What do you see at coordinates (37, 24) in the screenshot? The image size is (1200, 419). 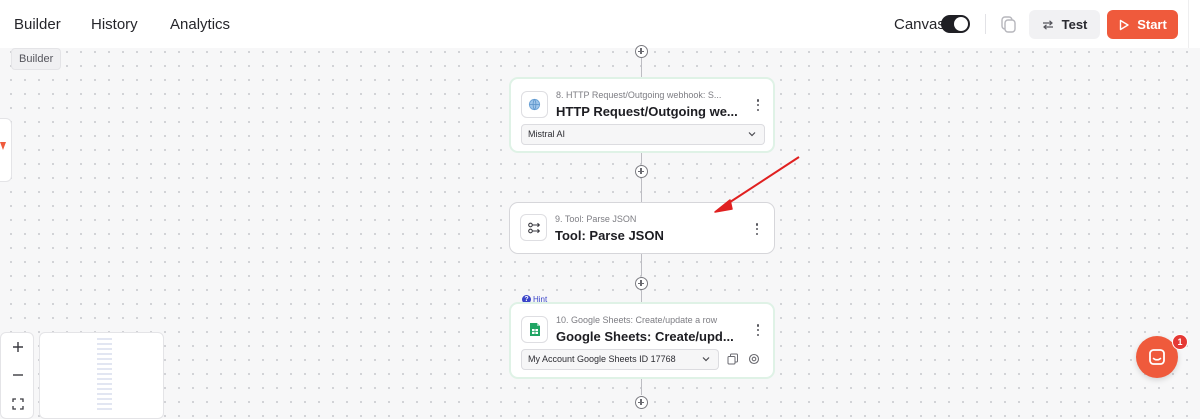 I see `tab-builder: Builder` at bounding box center [37, 24].